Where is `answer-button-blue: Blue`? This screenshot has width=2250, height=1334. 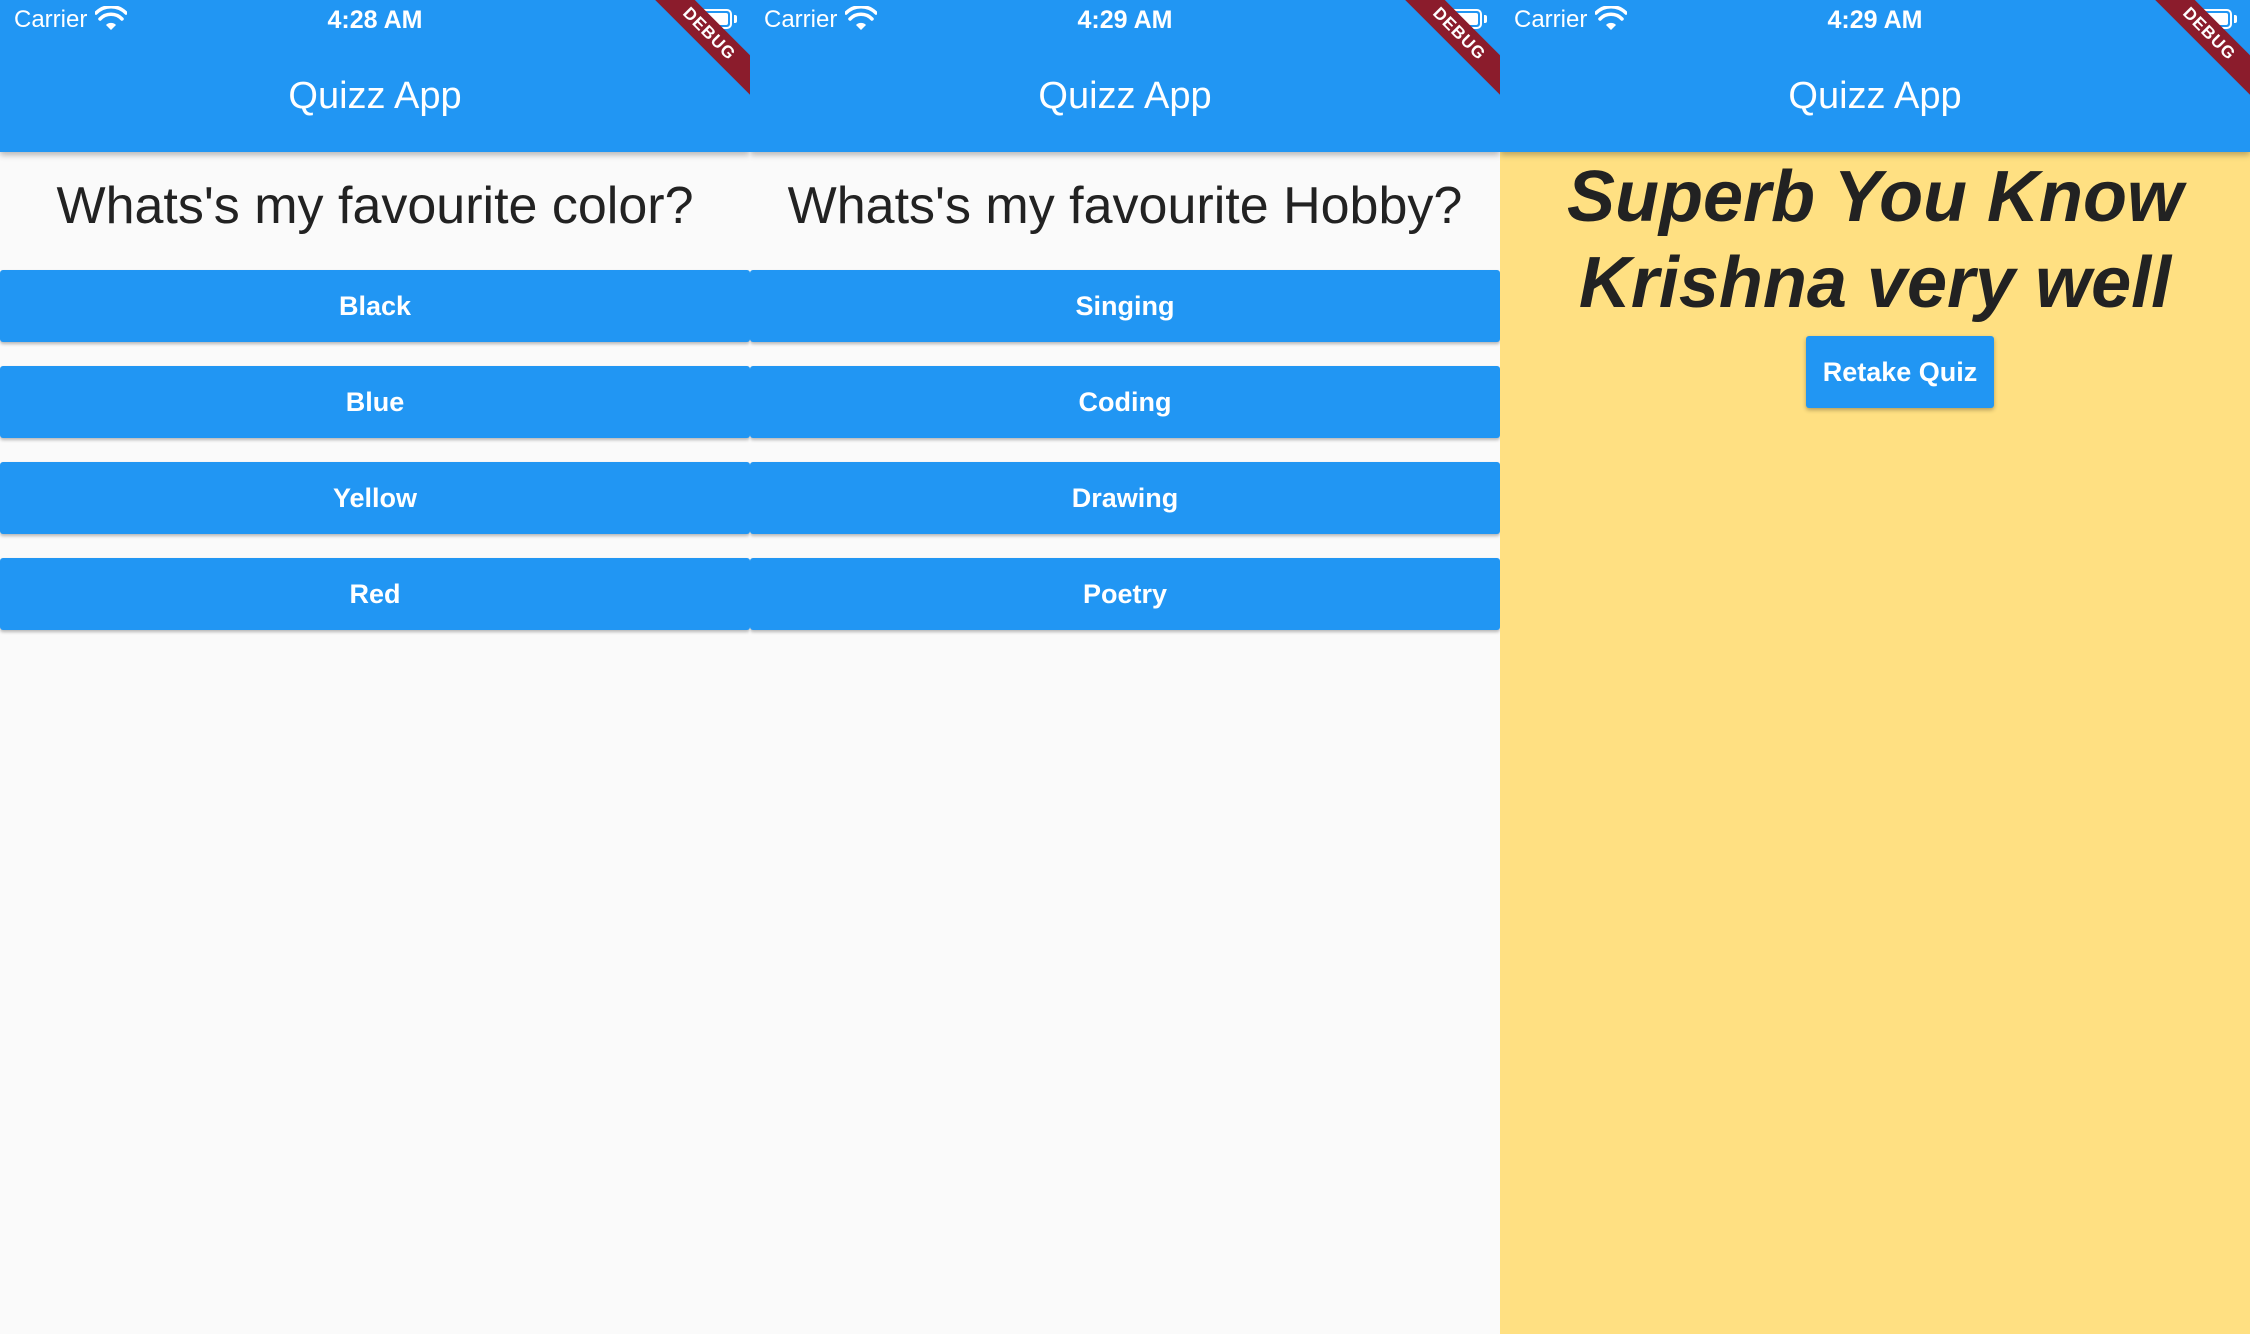 answer-button-blue: Blue is located at coordinates (375, 402).